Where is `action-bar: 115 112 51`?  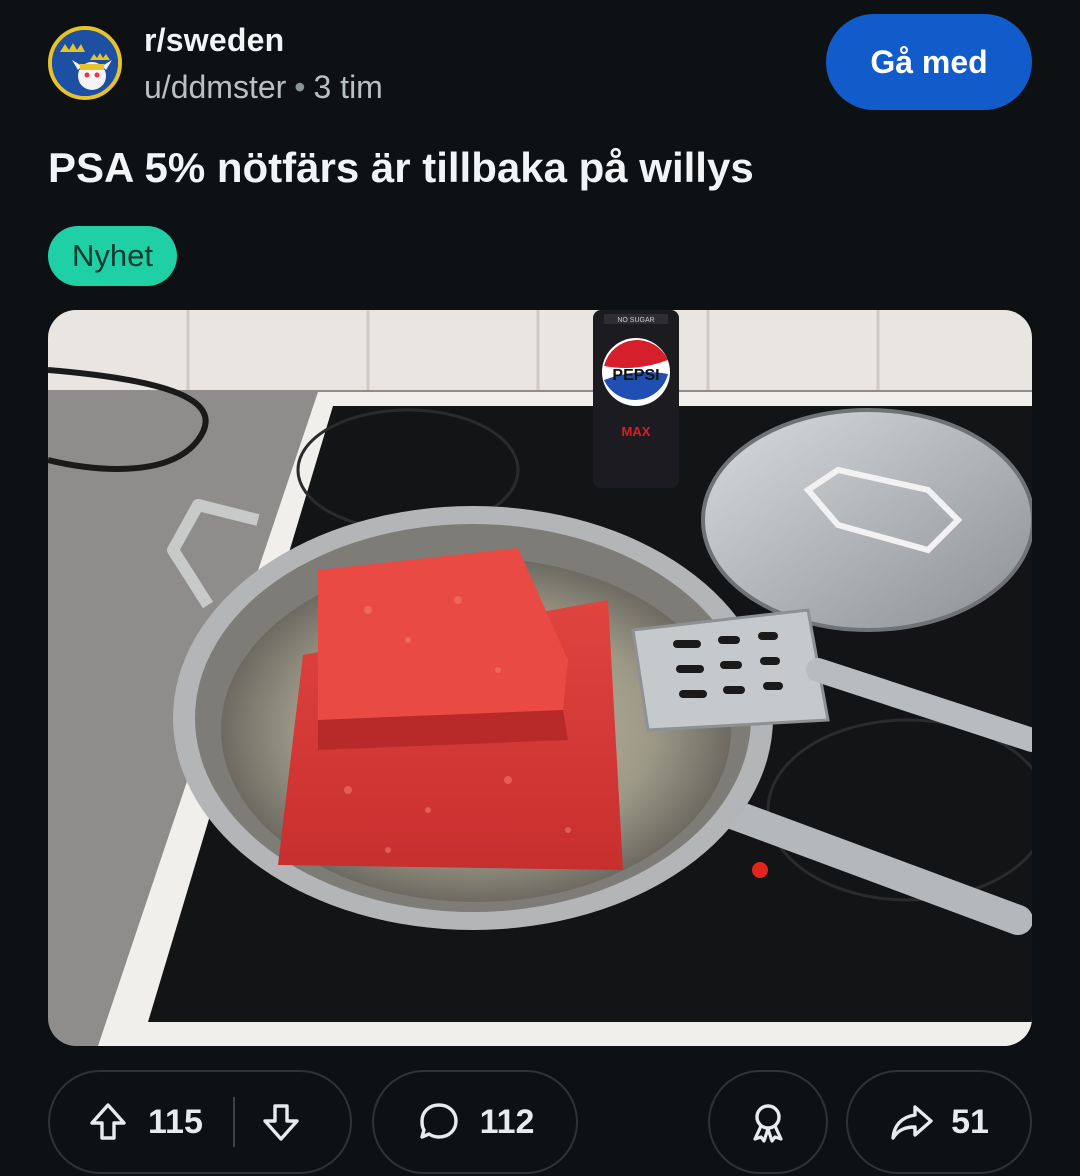 action-bar: 115 112 51 is located at coordinates (540, 1122).